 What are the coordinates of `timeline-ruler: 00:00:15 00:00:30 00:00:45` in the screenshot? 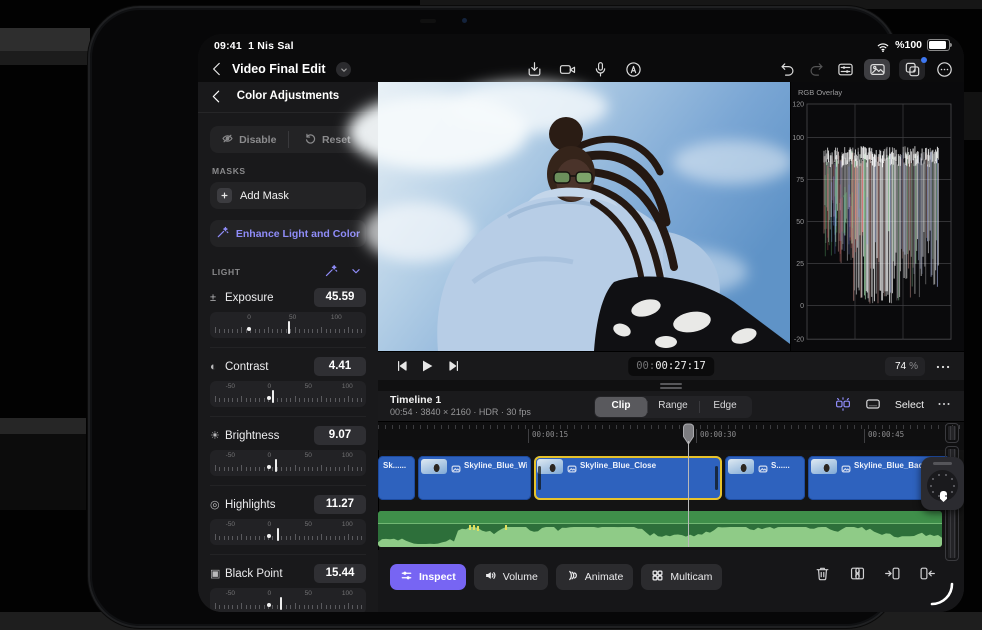 It's located at (671, 435).